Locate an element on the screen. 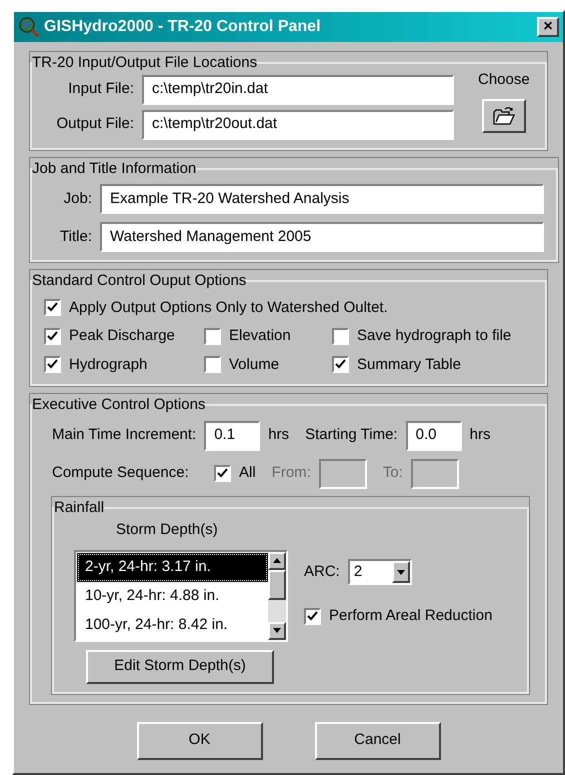 Image resolution: width=565 pixels, height=775 pixels. field-label: Input File: is located at coordinates (100, 89).